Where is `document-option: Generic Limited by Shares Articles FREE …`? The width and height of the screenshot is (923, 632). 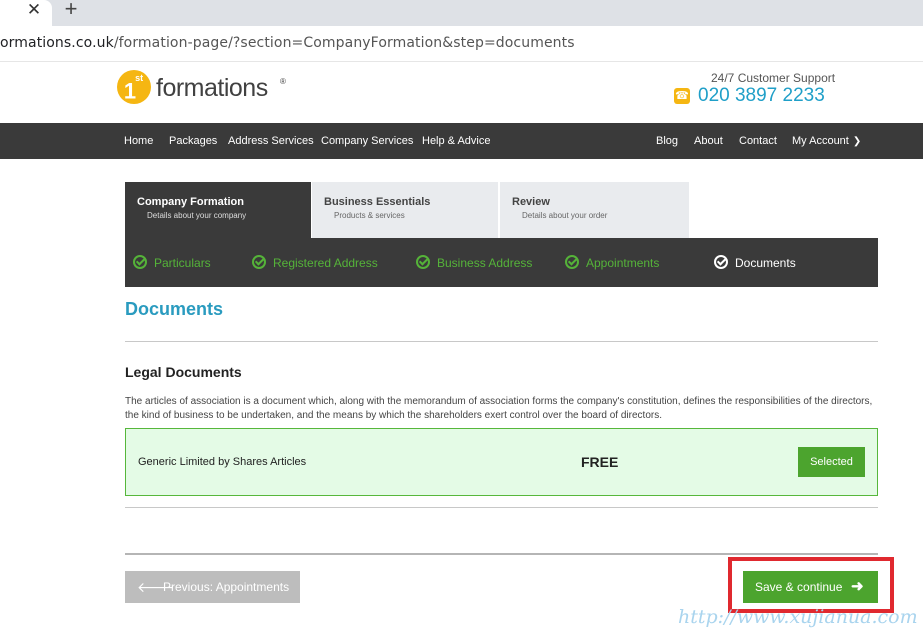
document-option: Generic Limited by Shares Articles FREE … is located at coordinates (501, 462).